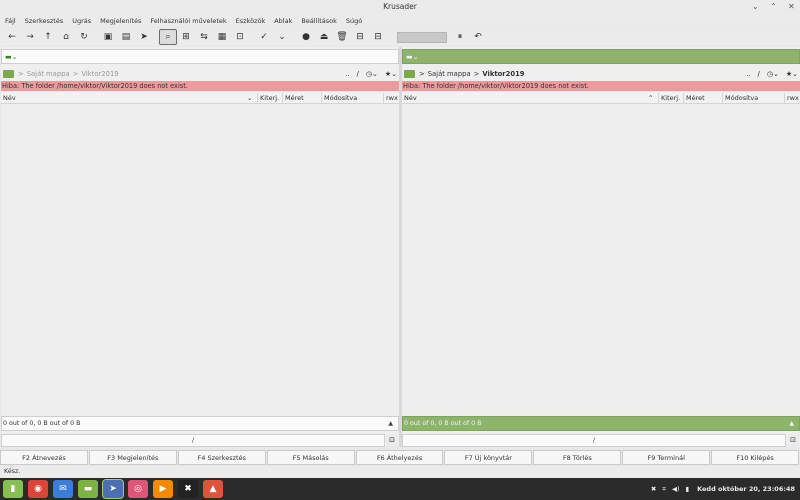 The height and width of the screenshot is (500, 800). What do you see at coordinates (240, 37) in the screenshot?
I see `pack-icon: ⊡` at bounding box center [240, 37].